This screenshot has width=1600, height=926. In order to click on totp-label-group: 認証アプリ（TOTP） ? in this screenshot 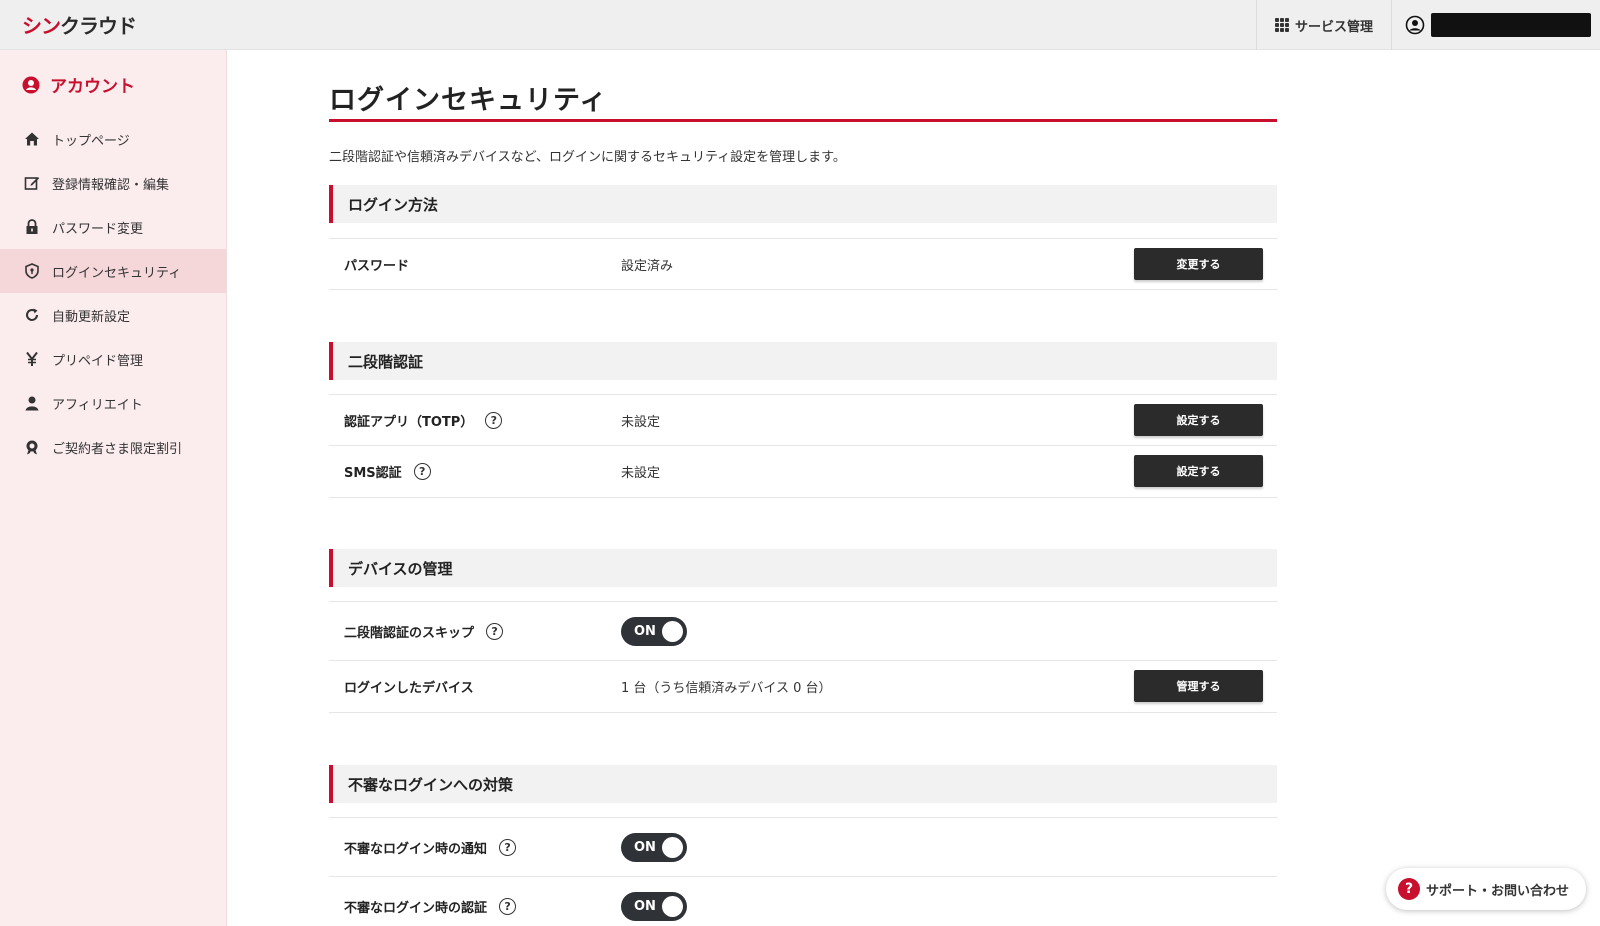, I will do `click(423, 420)`.